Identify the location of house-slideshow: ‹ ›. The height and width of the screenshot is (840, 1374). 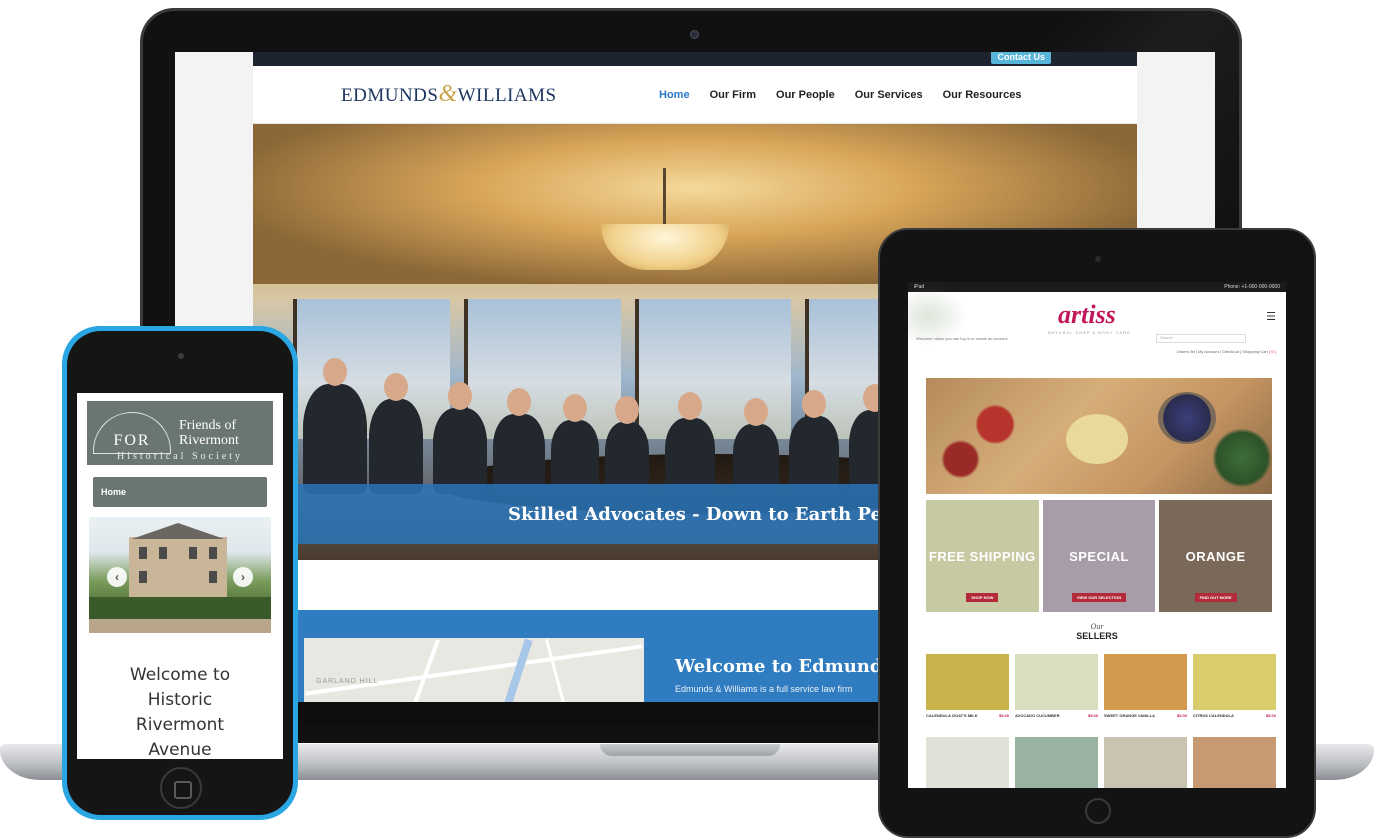
(180, 575).